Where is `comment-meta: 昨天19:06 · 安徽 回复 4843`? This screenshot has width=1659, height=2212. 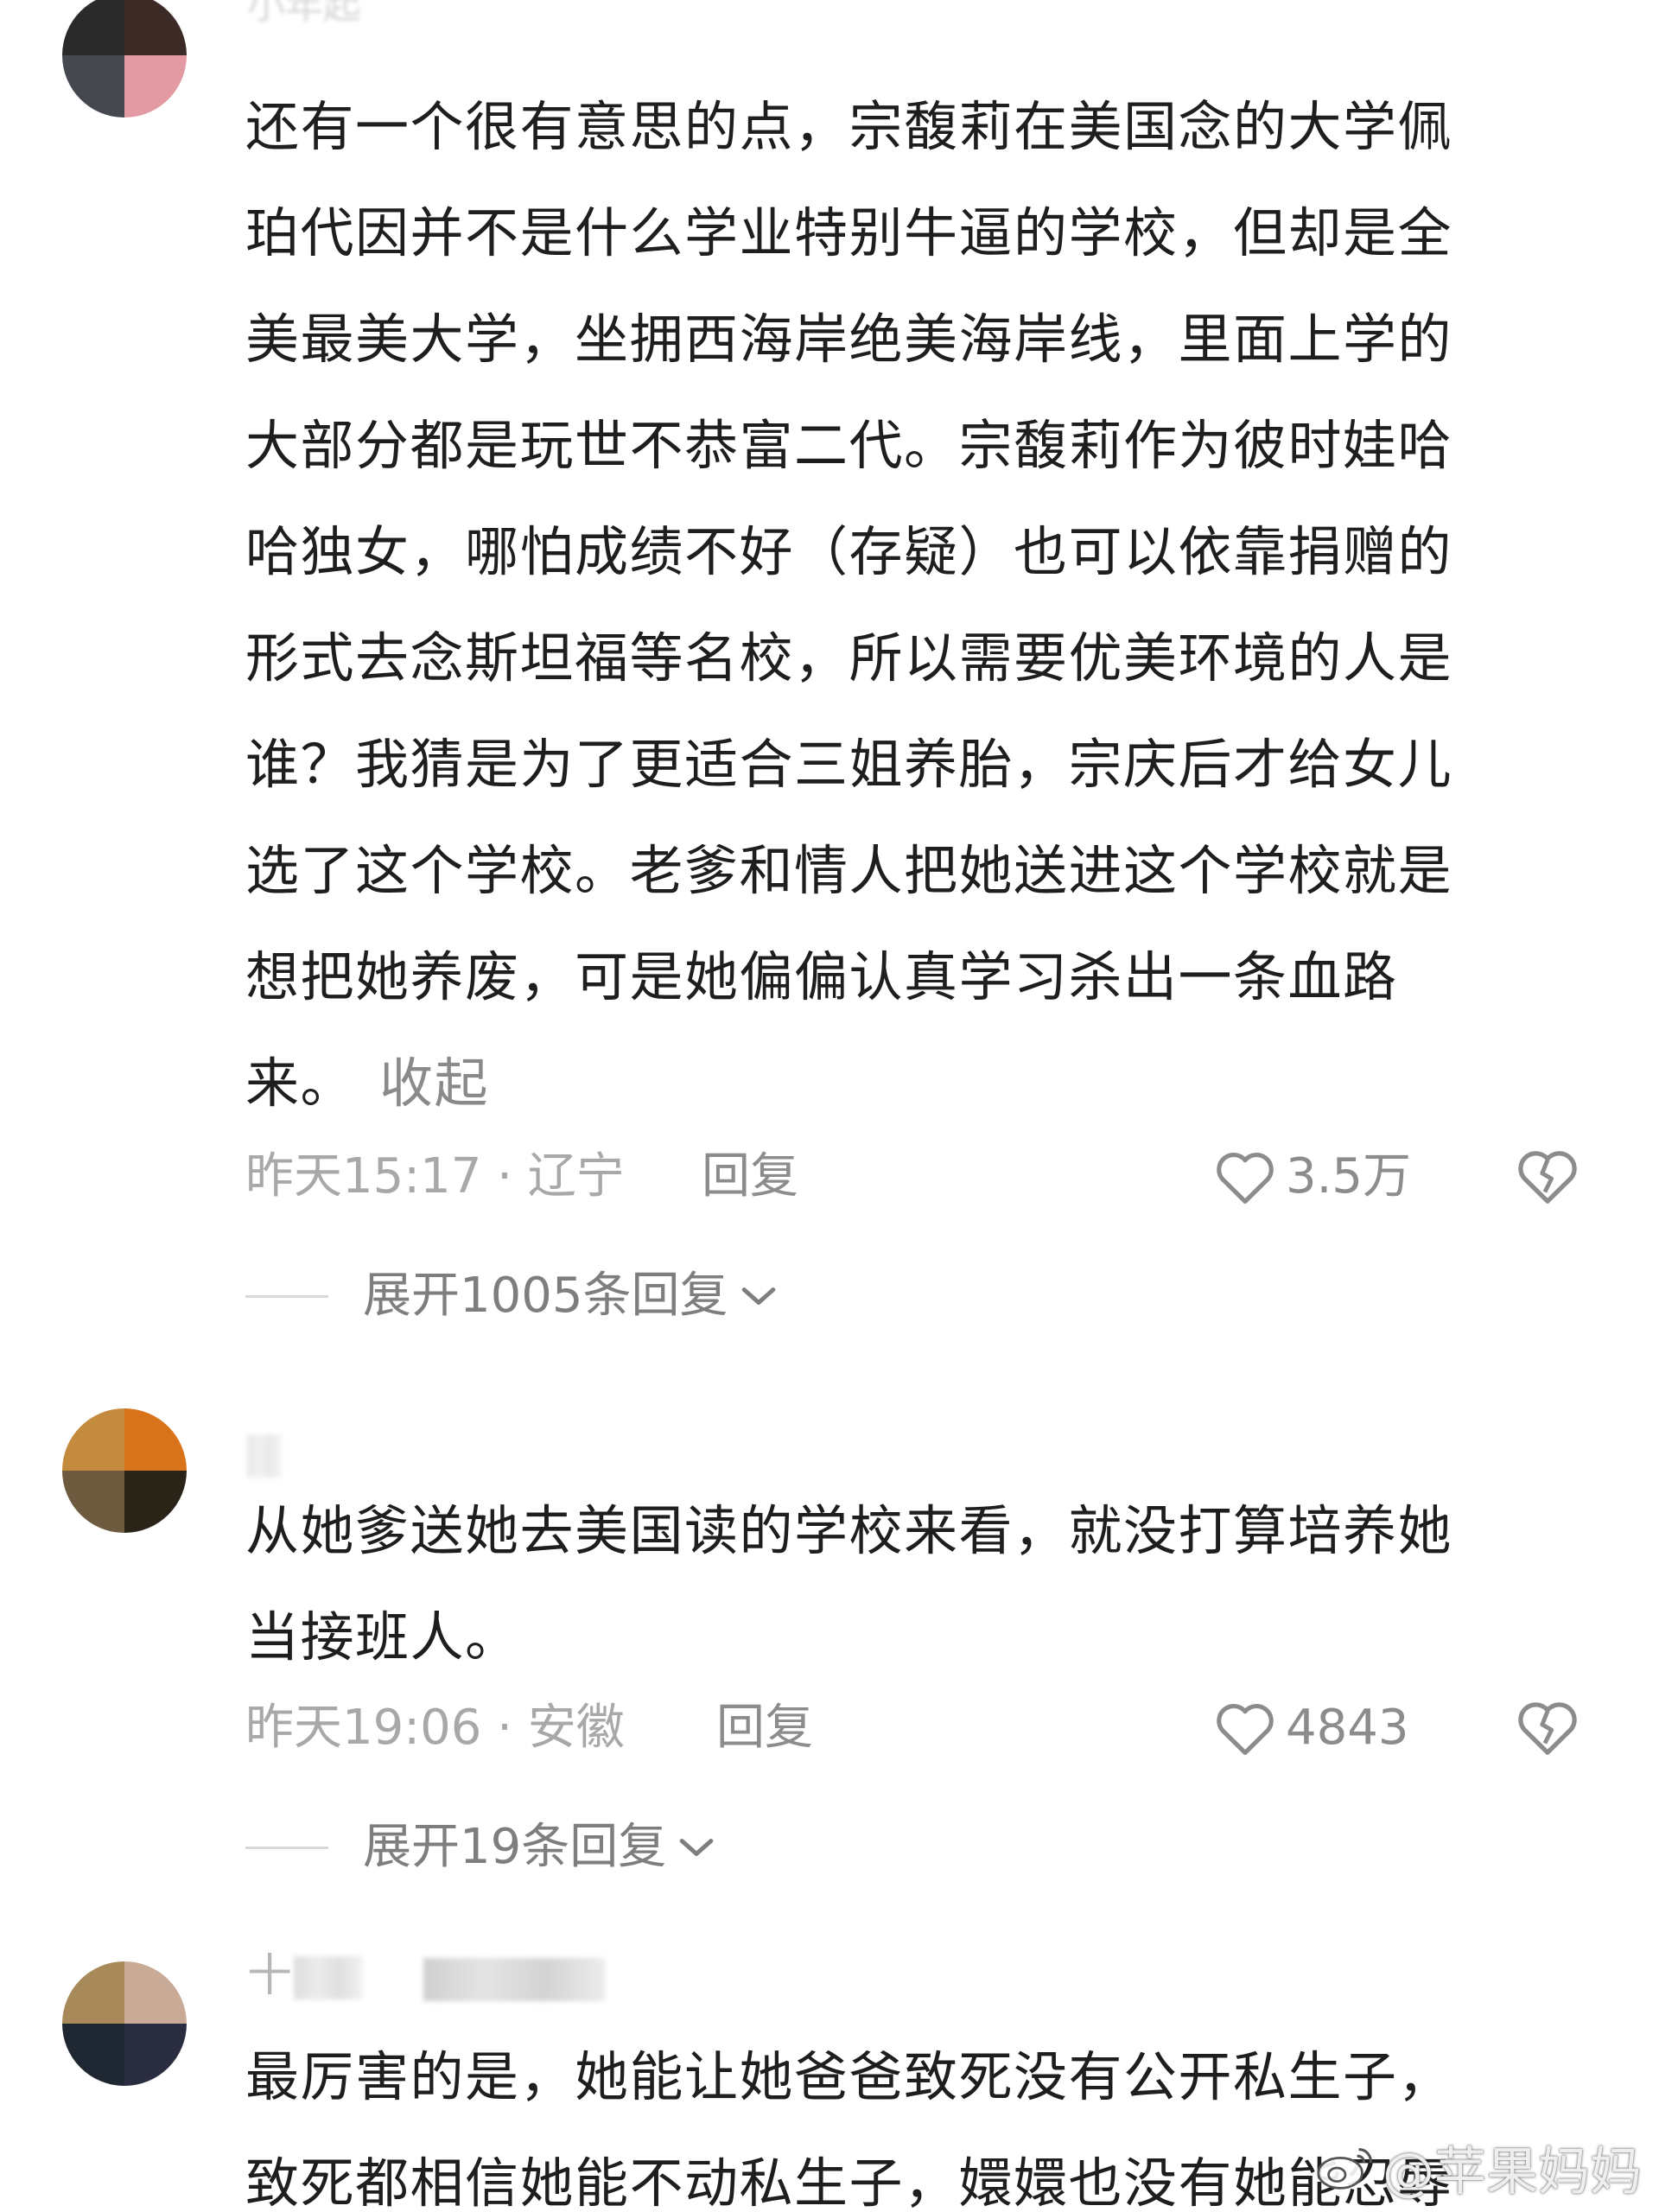 comment-meta: 昨天19:06 · 安徽 回复 4843 is located at coordinates (919, 1728).